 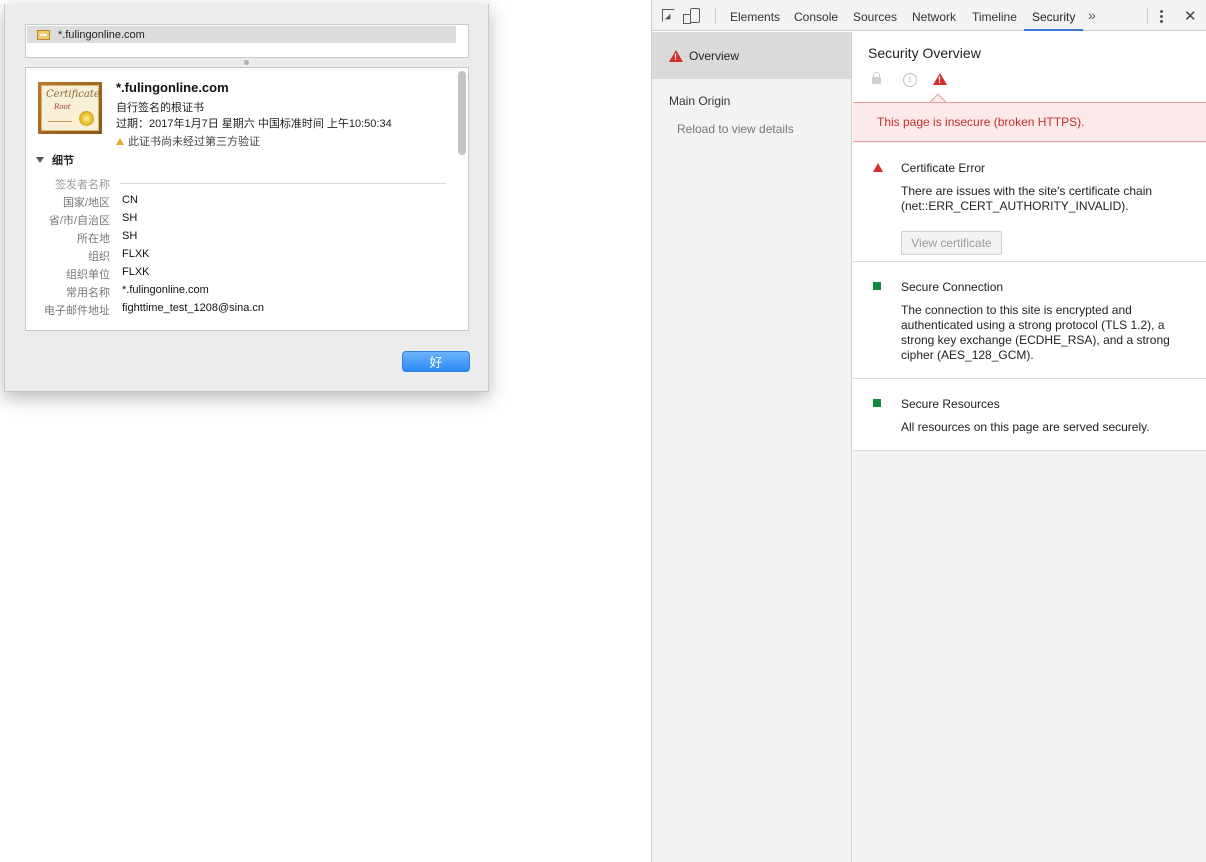 I want to click on seal-icon, so click(x=86, y=118).